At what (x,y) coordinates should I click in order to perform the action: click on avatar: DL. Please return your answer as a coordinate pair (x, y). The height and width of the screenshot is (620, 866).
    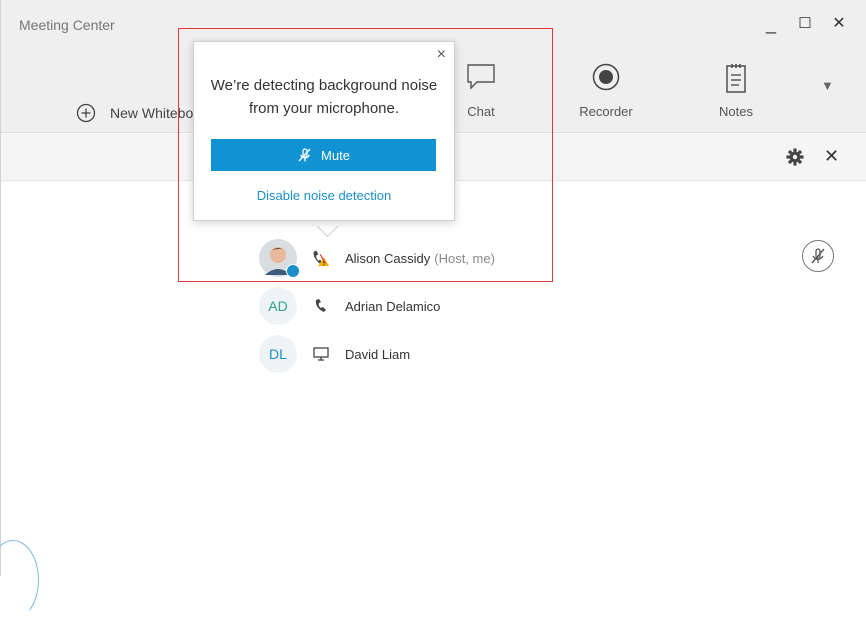
    Looking at the image, I should click on (278, 354).